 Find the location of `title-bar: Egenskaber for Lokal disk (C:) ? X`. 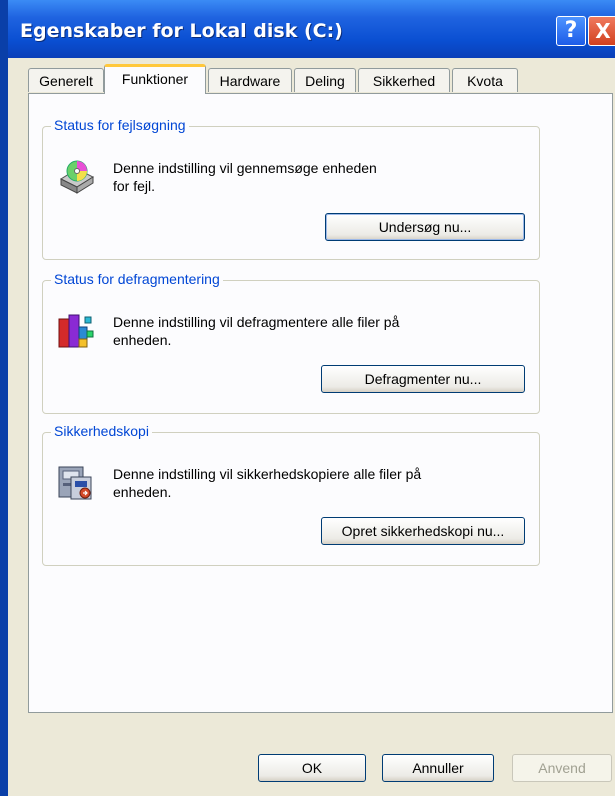

title-bar: Egenskaber for Lokal disk (C:) ? X is located at coordinates (311, 29).